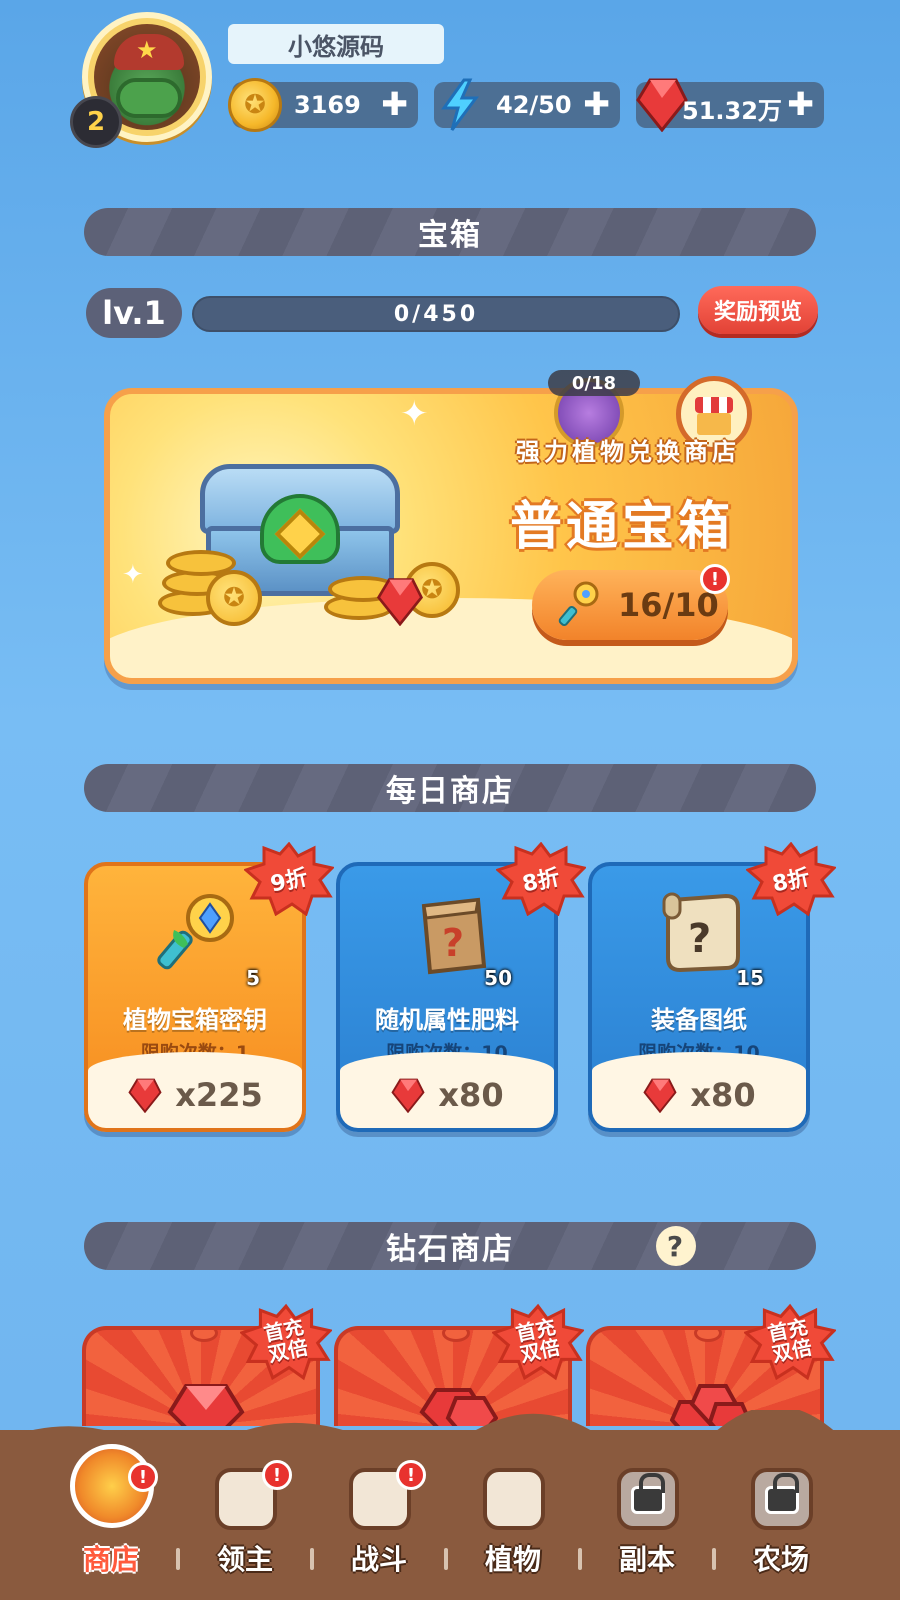 The width and height of the screenshot is (900, 1600). What do you see at coordinates (512, 1559) in the screenshot?
I see `nav-plants-label: 植物` at bounding box center [512, 1559].